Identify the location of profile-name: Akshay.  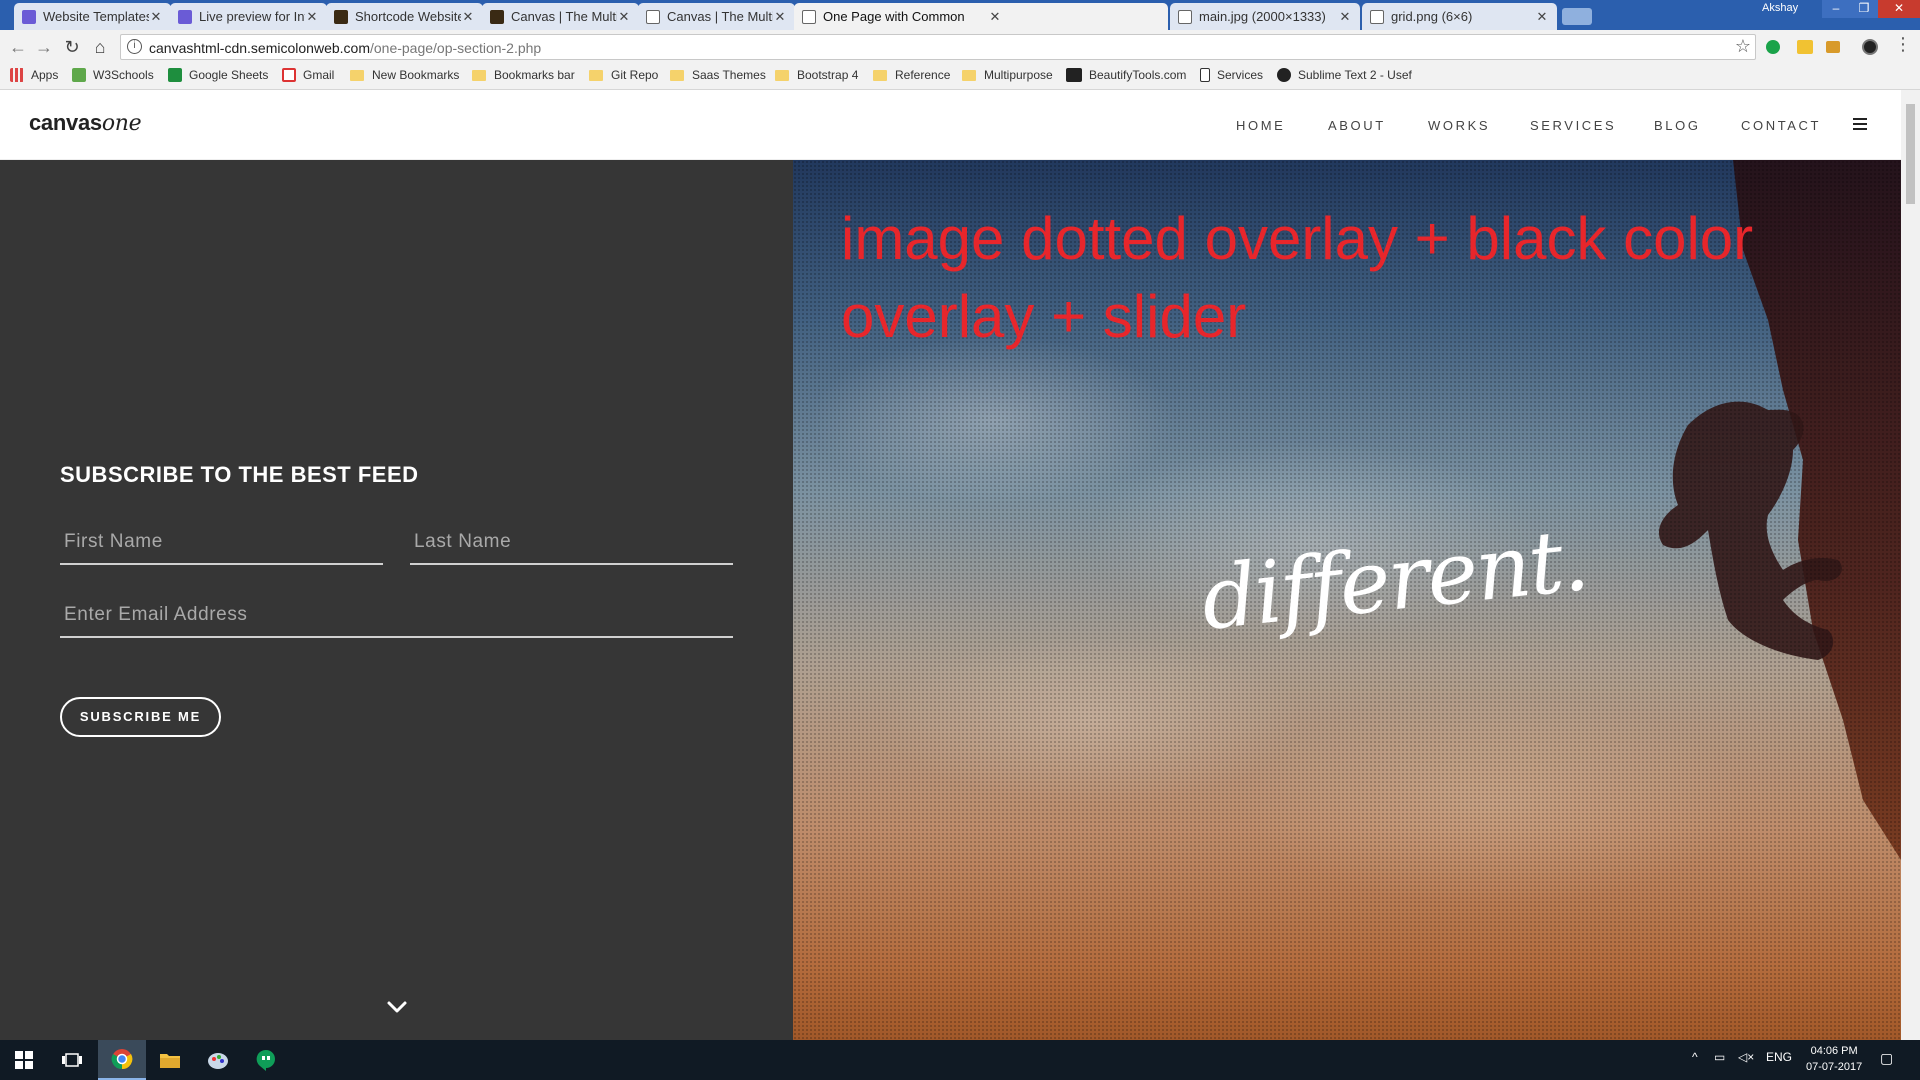
(1780, 8).